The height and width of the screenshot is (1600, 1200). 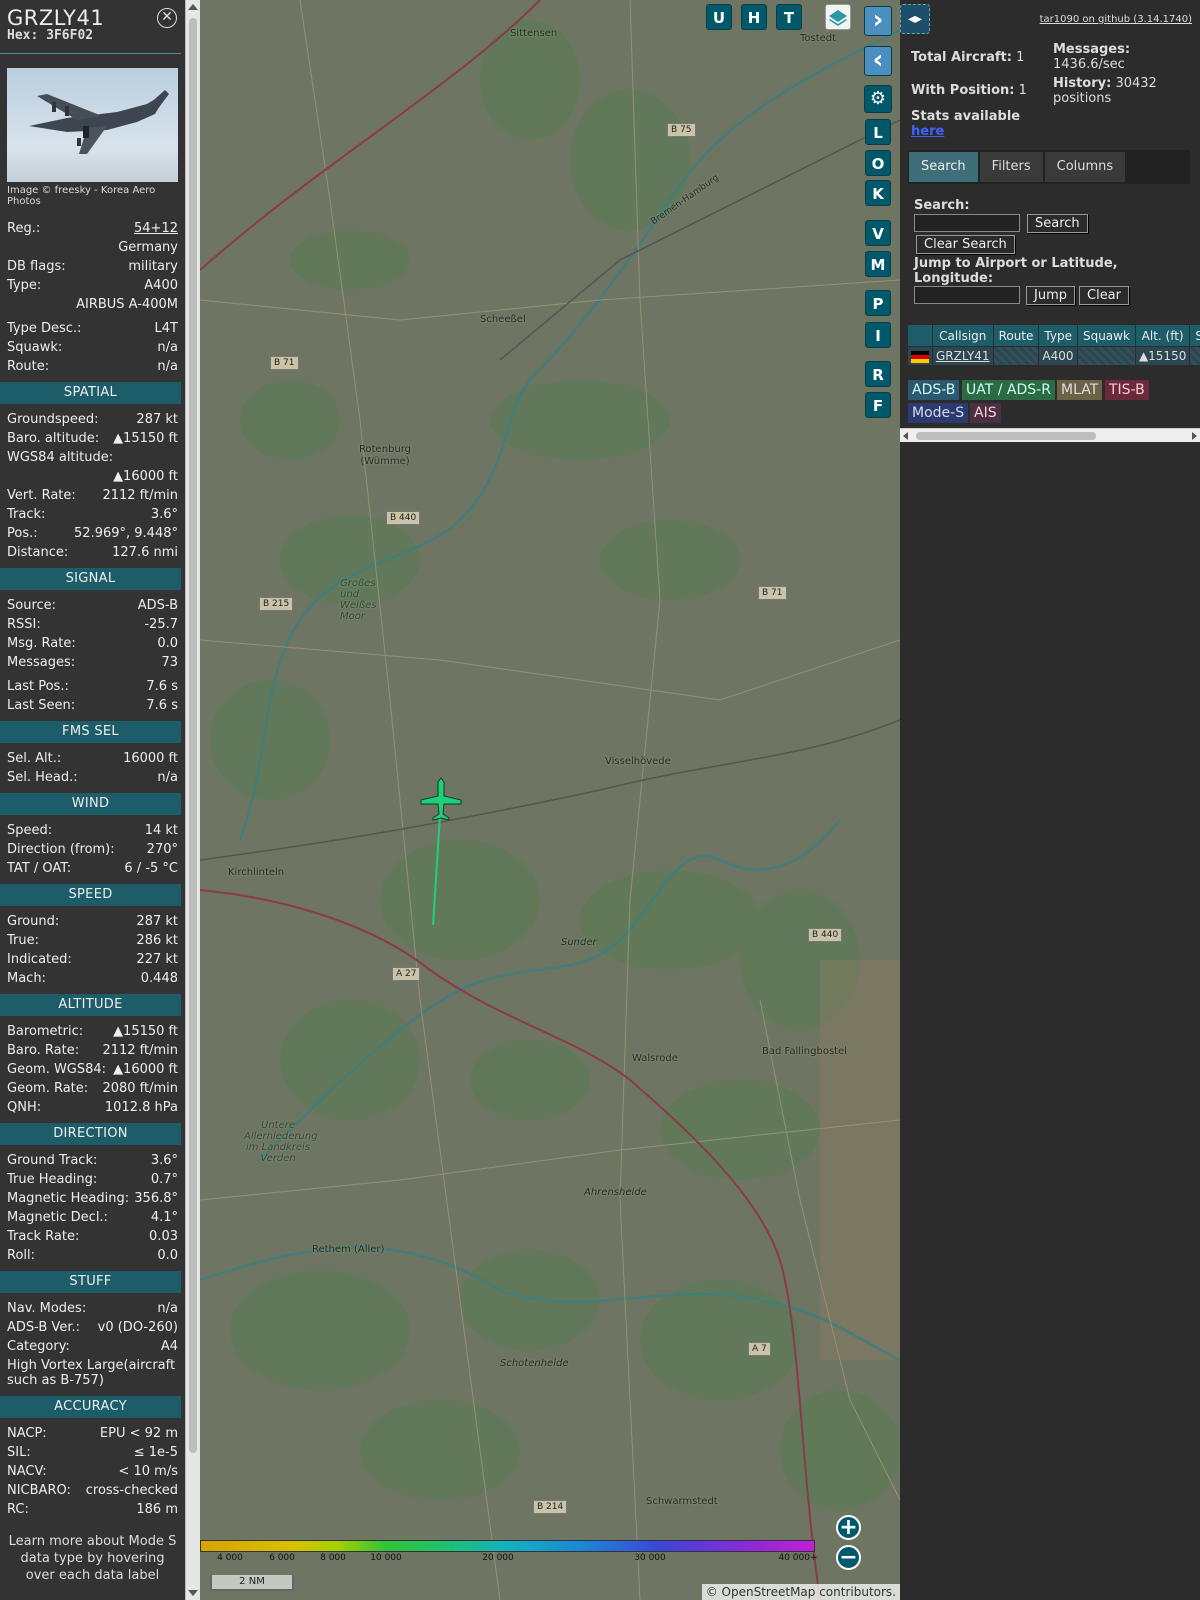 I want to click on field-label: NACV:, so click(x=27, y=1471).